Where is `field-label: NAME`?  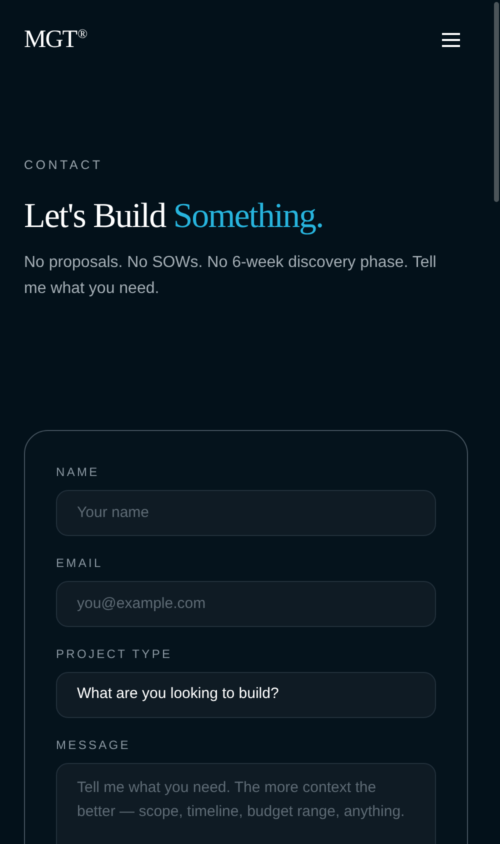
field-label: NAME is located at coordinates (78, 472).